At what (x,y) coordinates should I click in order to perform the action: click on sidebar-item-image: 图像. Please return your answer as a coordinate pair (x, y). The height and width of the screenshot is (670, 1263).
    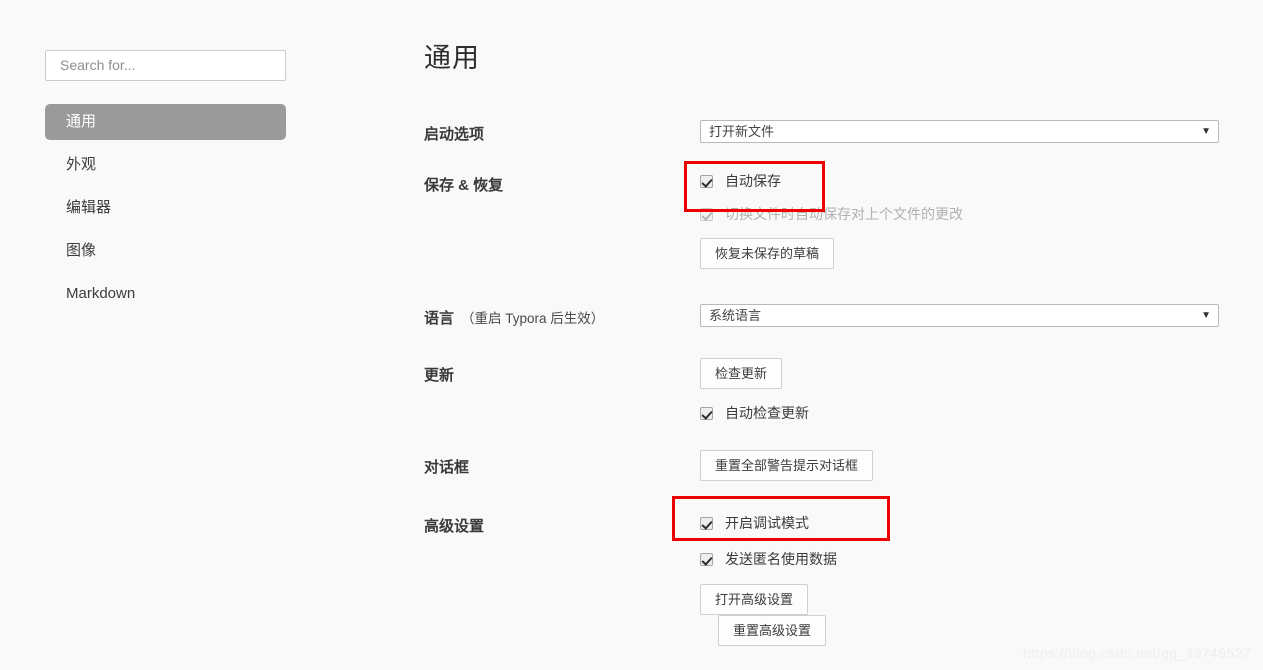
    Looking at the image, I should click on (165, 251).